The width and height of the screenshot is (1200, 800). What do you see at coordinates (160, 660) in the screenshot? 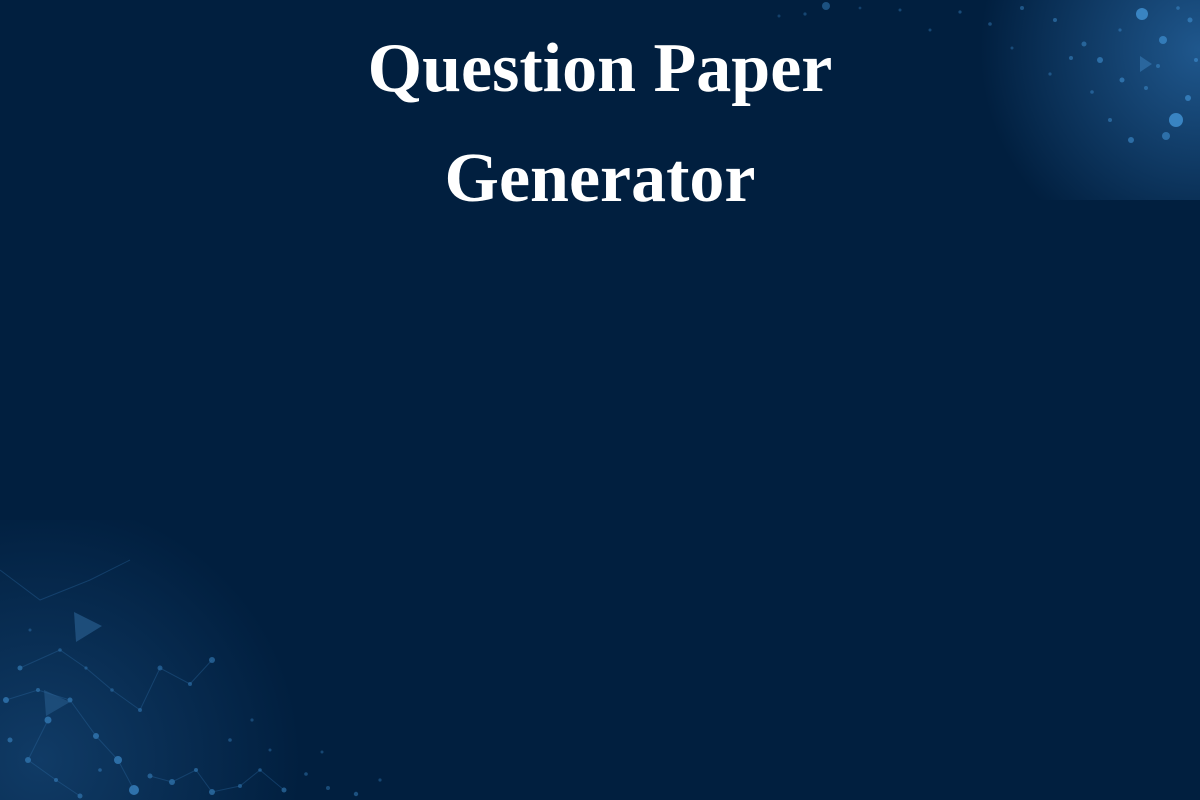
I see `bottom-left-glow` at bounding box center [160, 660].